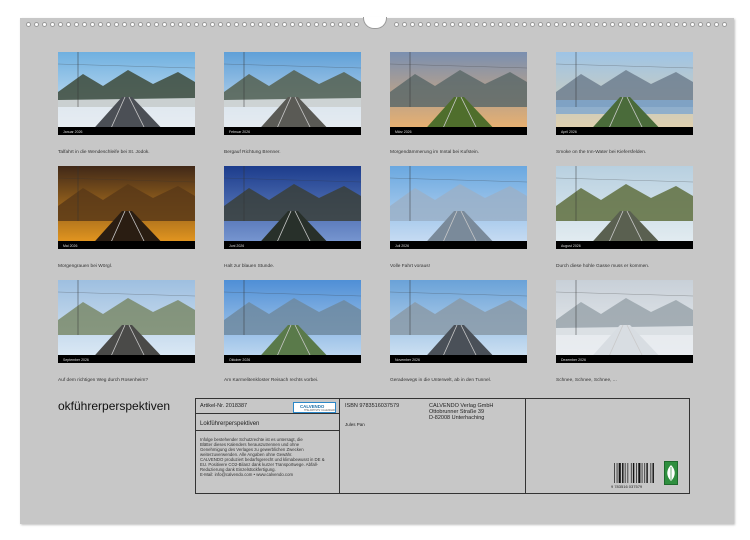 Image resolution: width=750 pixels, height=540 pixels. I want to click on month-photo-thumbnail: September 2026, so click(126, 321).